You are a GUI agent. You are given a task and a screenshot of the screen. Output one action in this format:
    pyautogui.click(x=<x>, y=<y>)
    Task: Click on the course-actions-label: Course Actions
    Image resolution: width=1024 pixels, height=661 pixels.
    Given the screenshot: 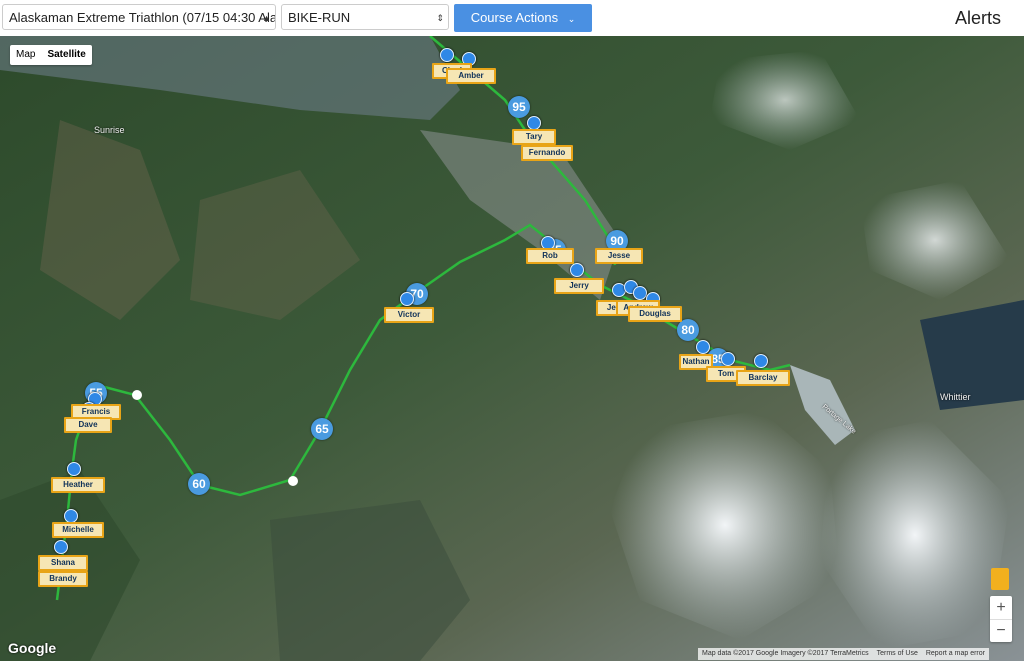 What is the action you would take?
    pyautogui.click(x=514, y=17)
    